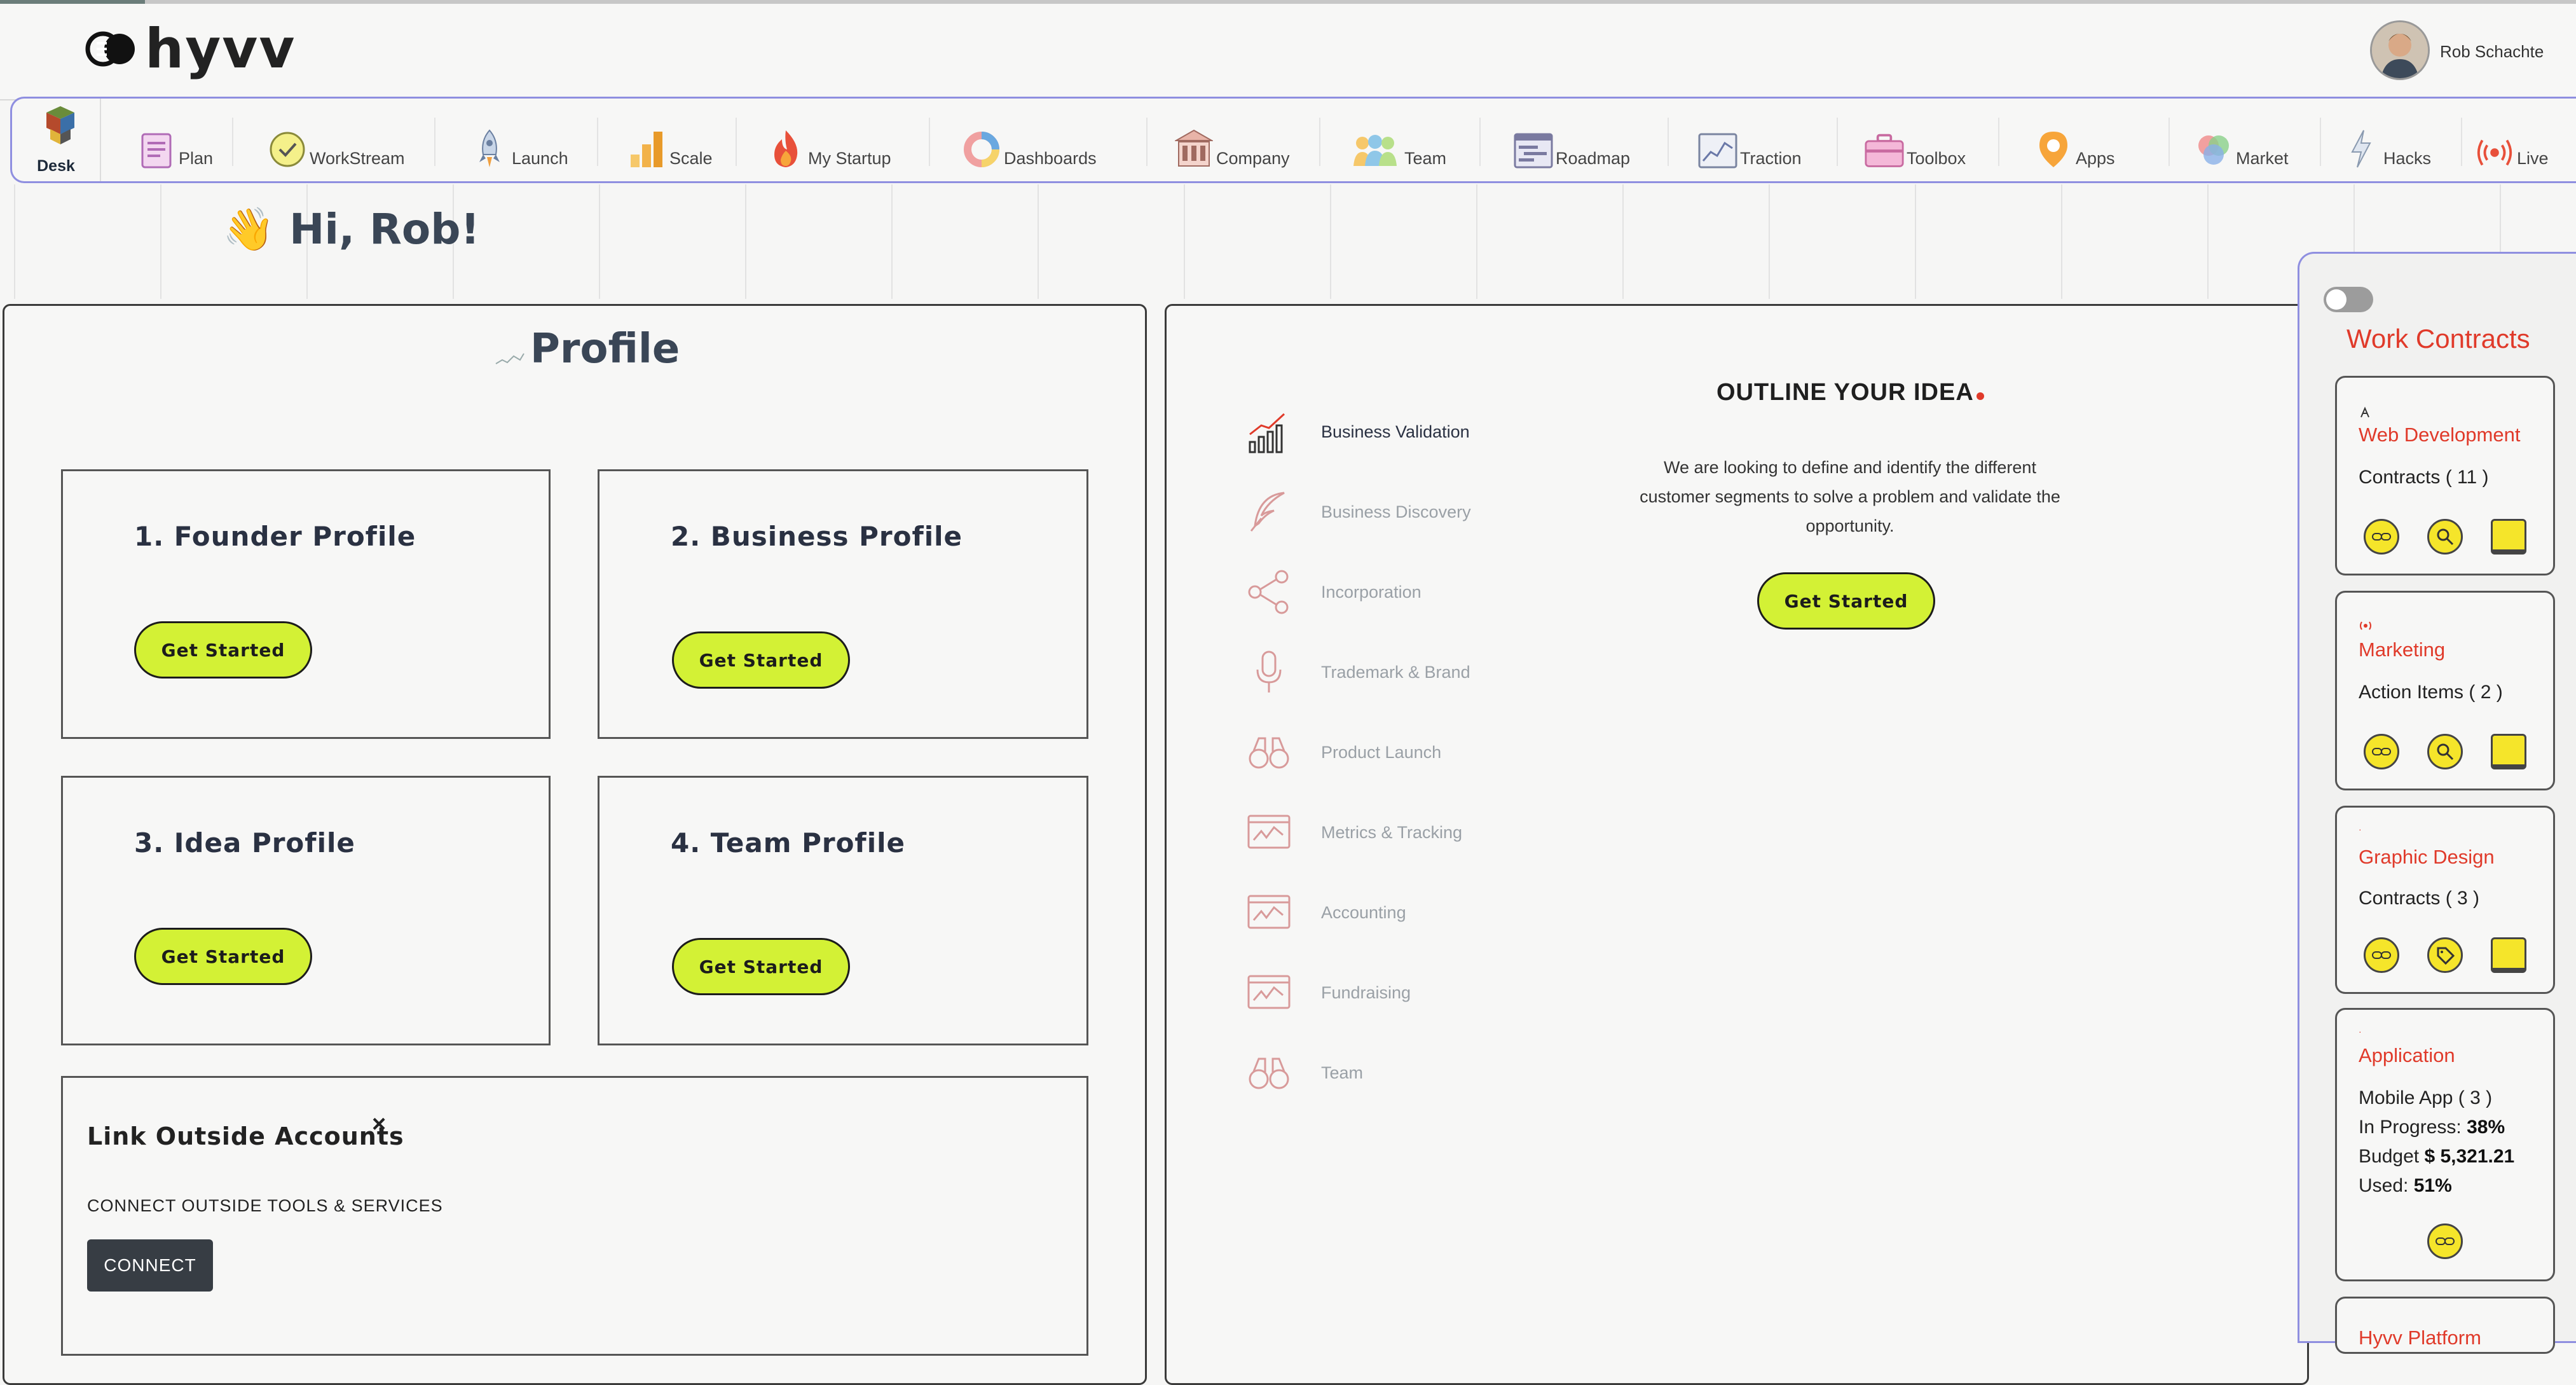  I want to click on step-label: Incorporation, so click(1371, 592).